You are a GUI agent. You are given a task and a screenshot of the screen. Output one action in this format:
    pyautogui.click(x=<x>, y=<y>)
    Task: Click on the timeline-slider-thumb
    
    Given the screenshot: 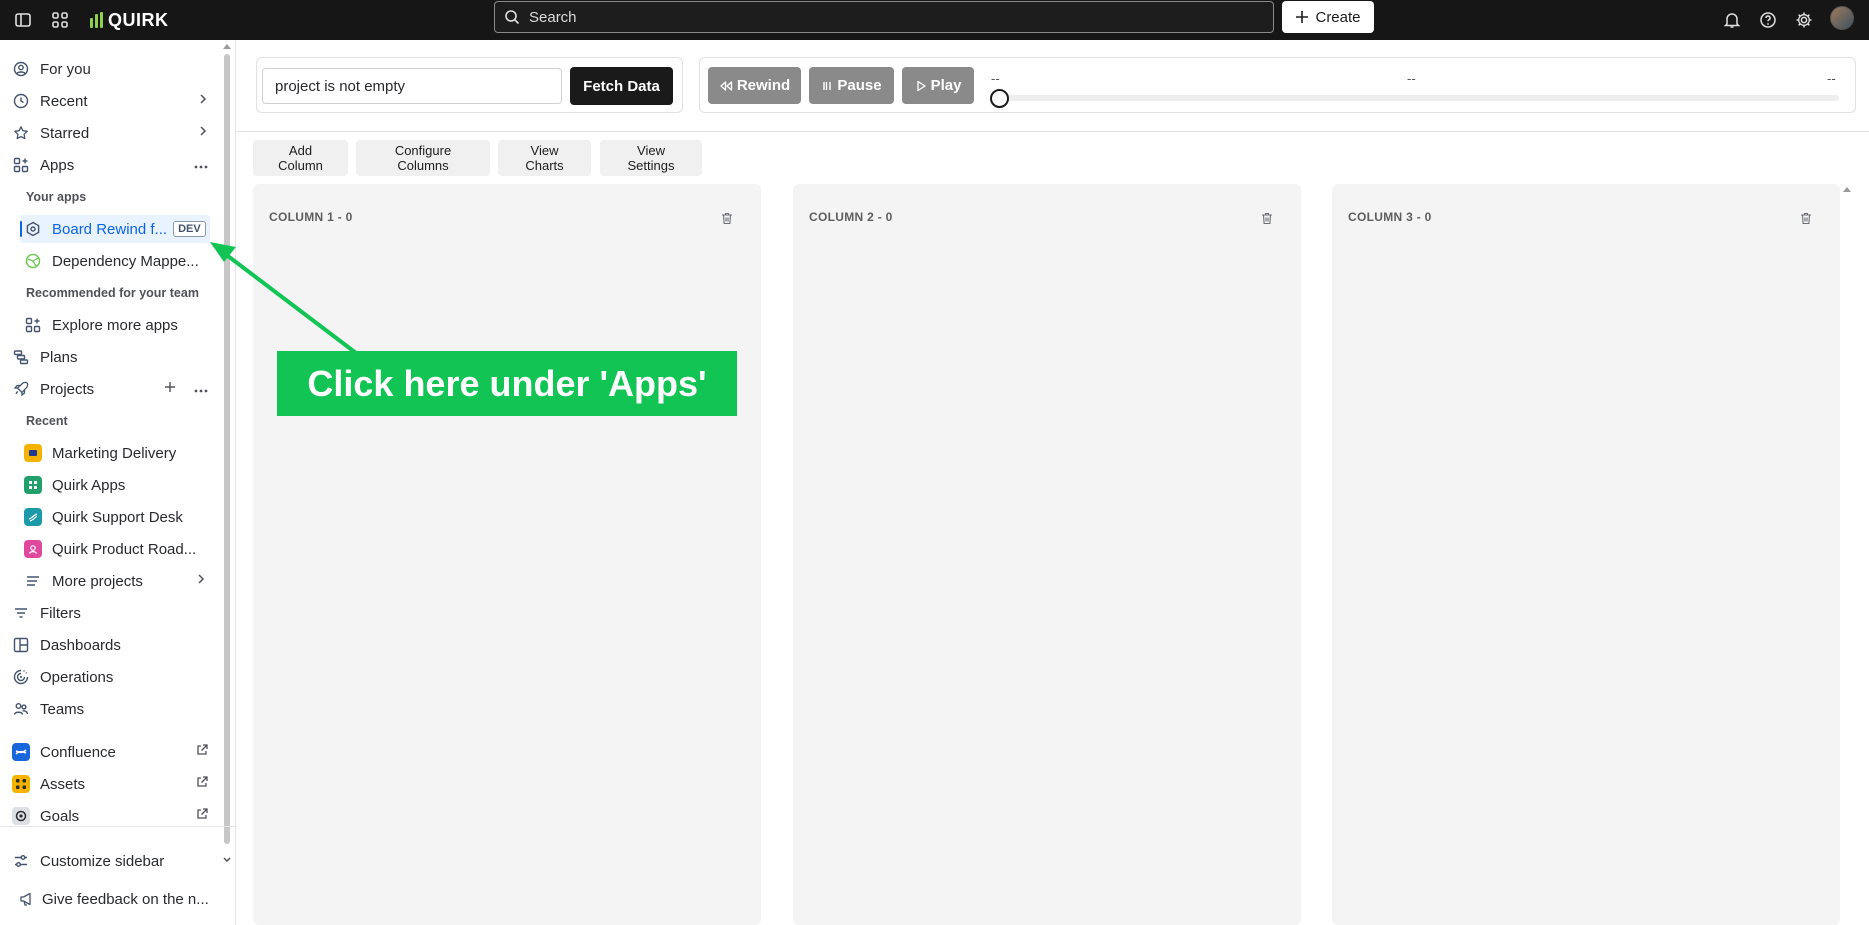 What is the action you would take?
    pyautogui.click(x=999, y=98)
    